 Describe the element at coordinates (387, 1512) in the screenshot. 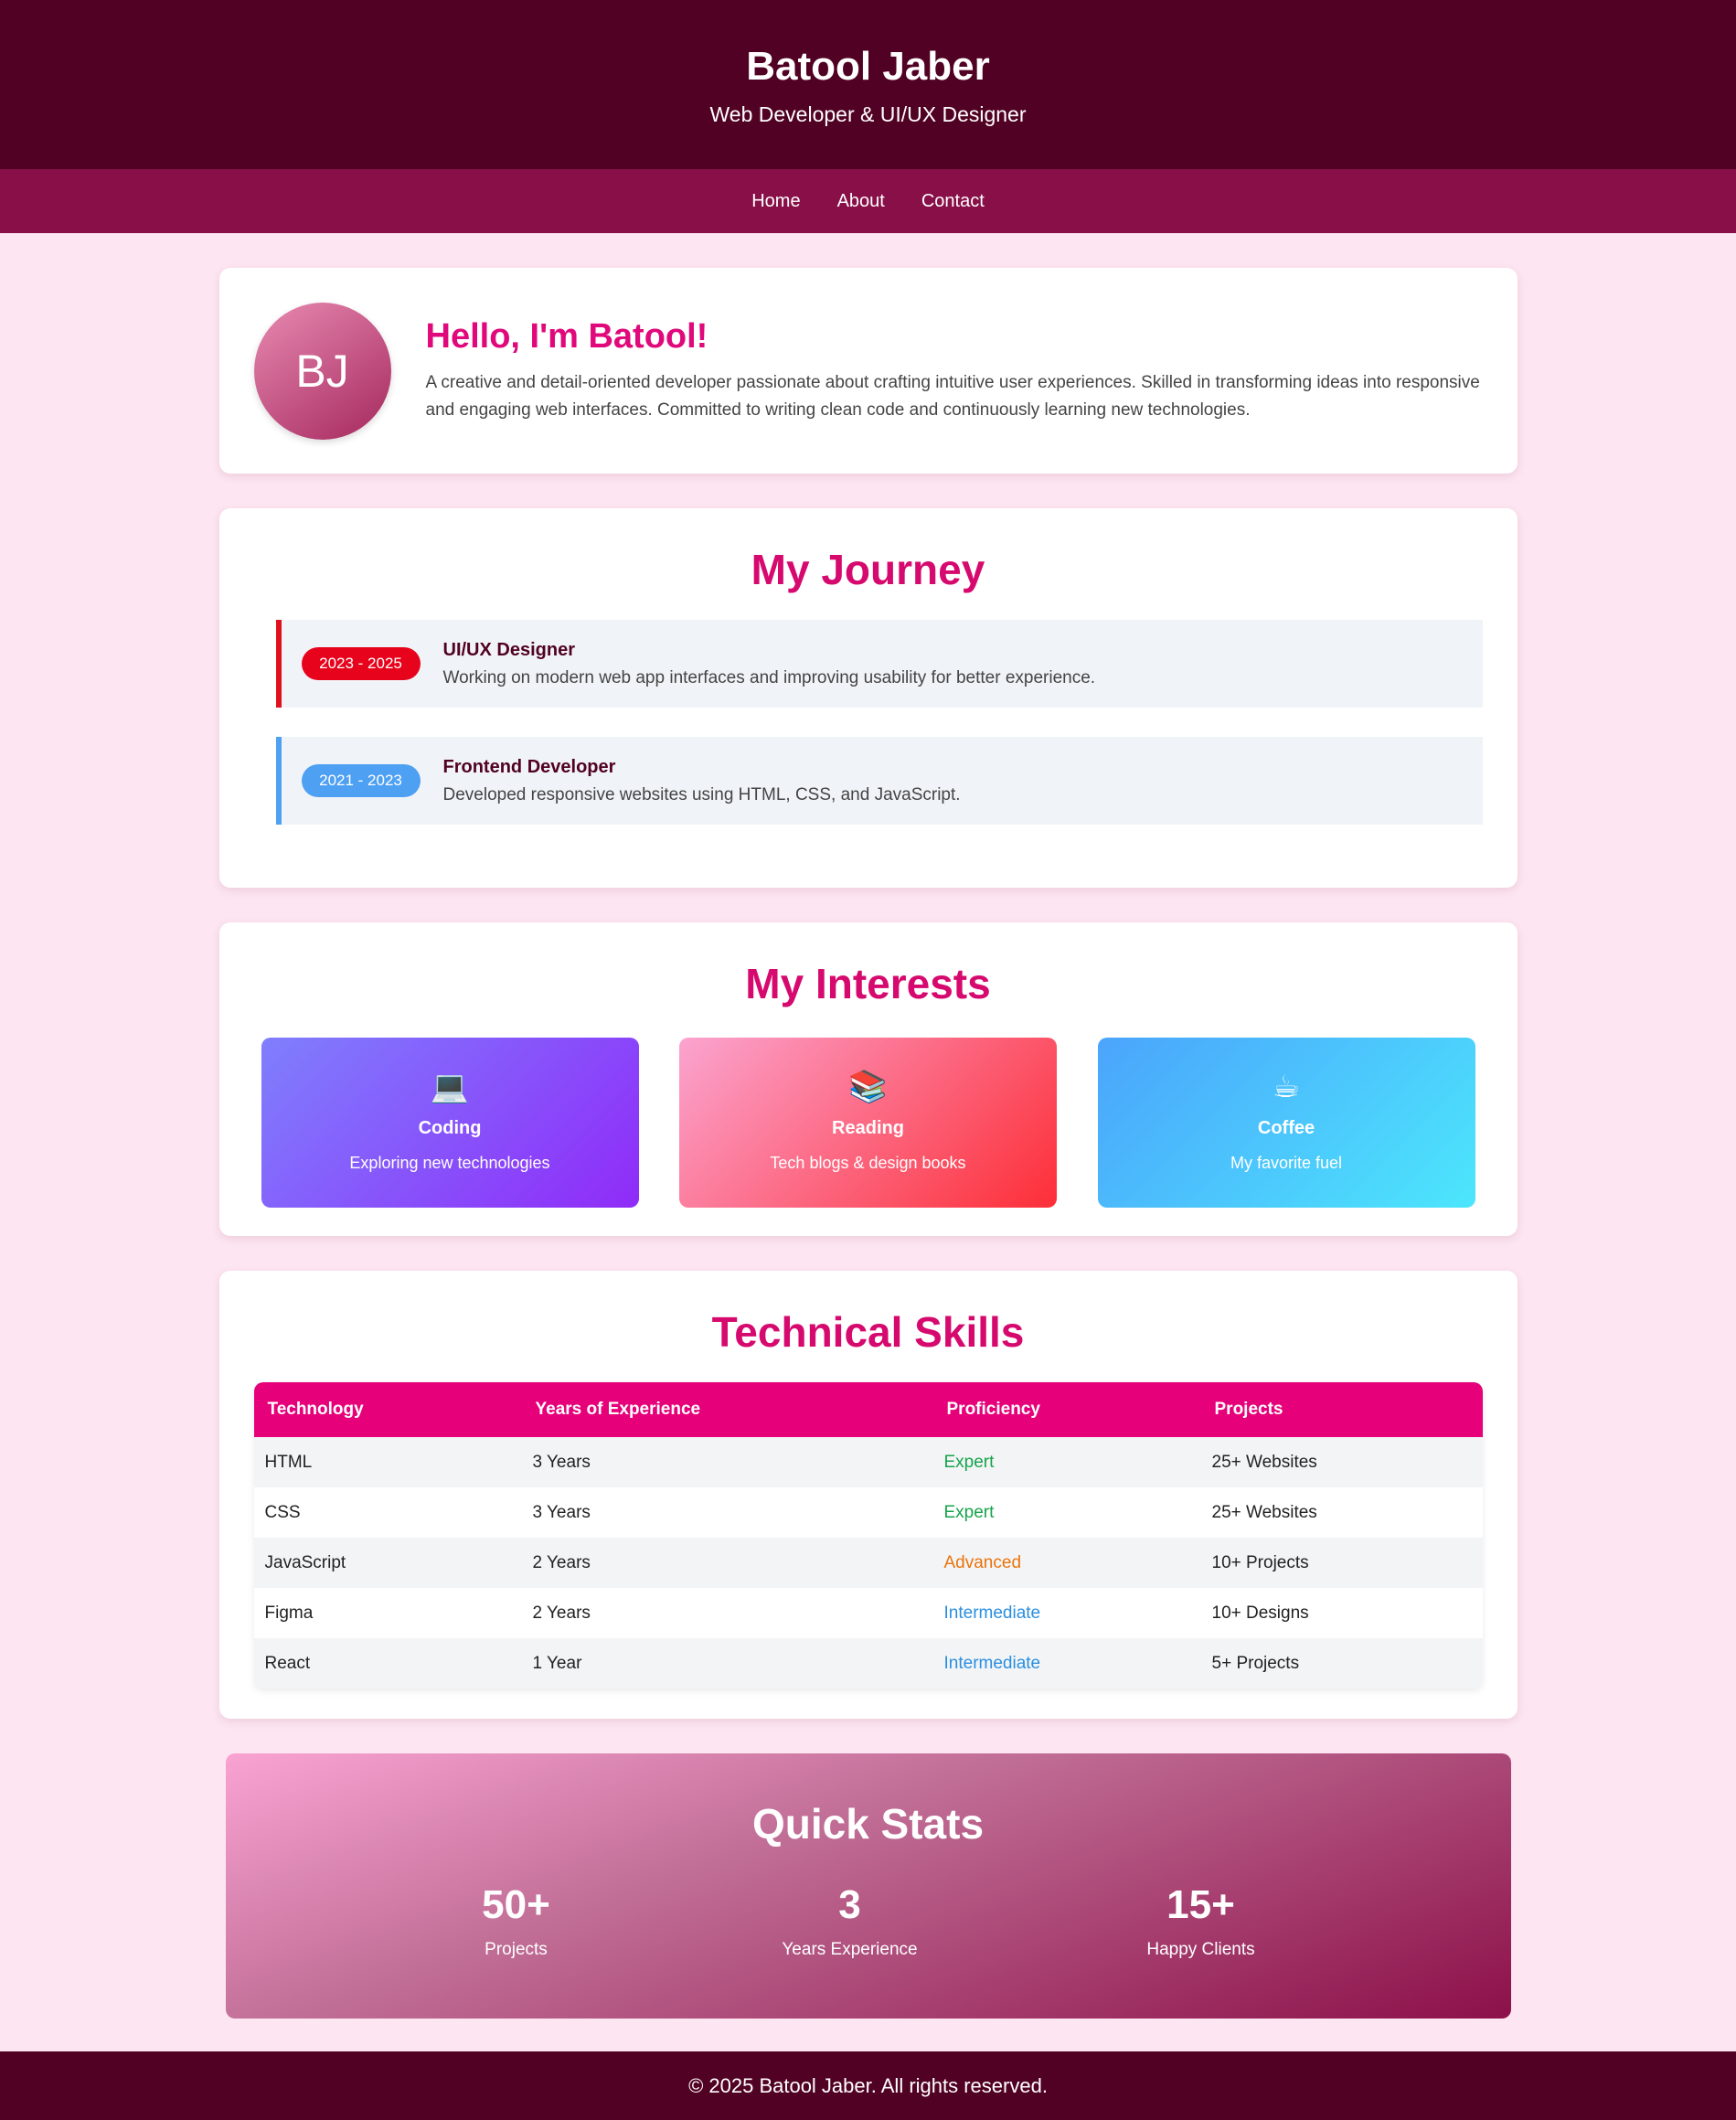

I see `table-cell: CSS` at that location.